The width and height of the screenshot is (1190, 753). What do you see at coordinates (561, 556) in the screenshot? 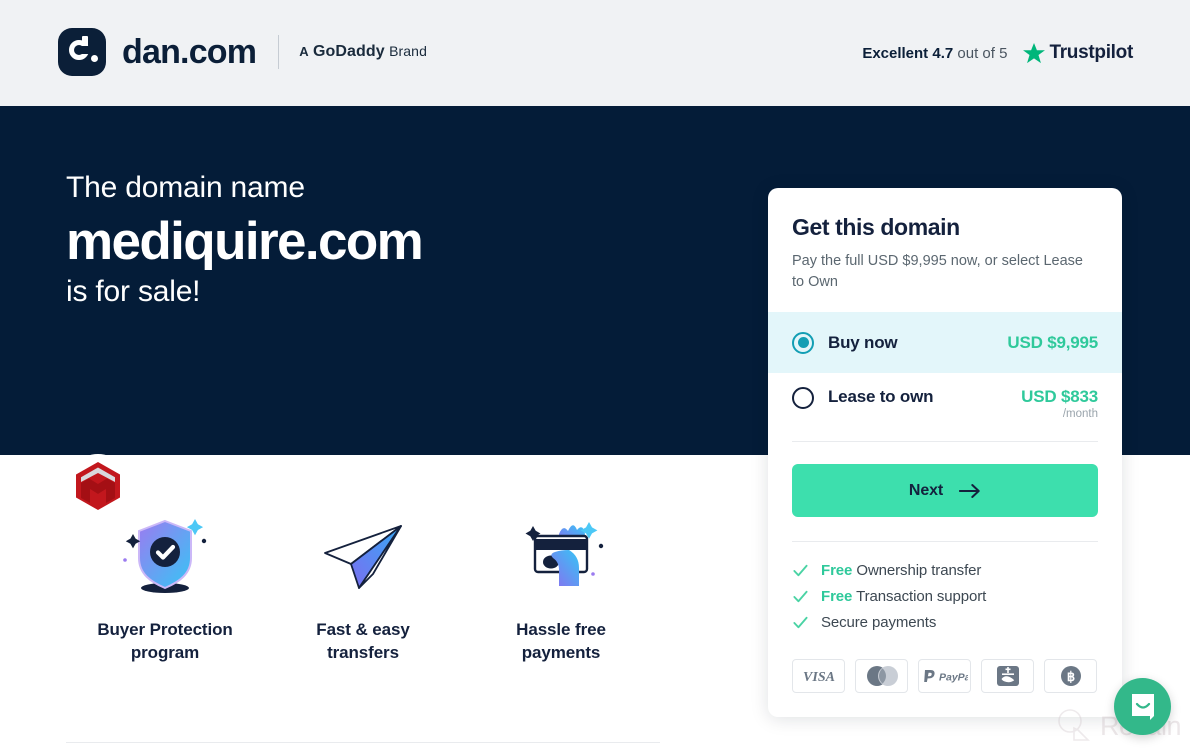
I see `card-tap-icon` at bounding box center [561, 556].